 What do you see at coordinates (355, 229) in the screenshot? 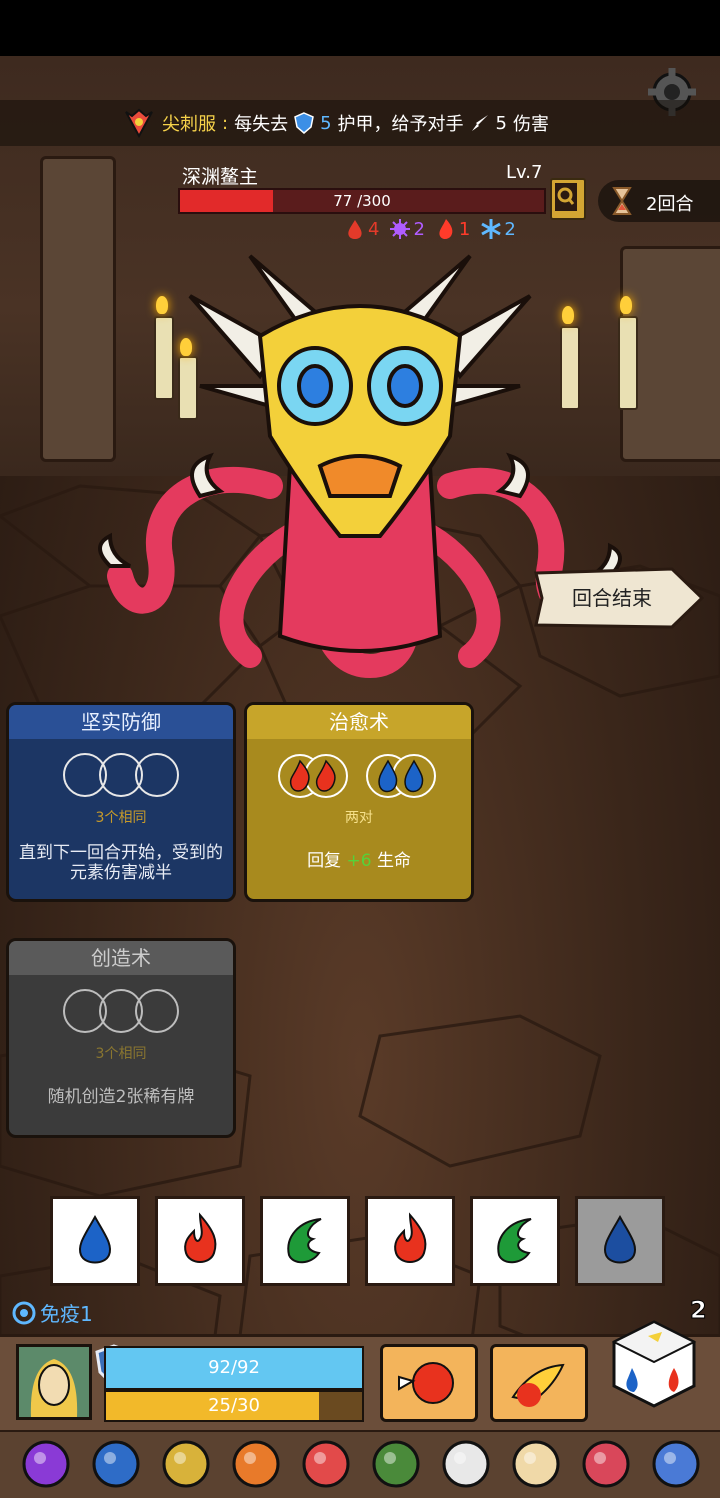
I see `blood-drop-icon` at bounding box center [355, 229].